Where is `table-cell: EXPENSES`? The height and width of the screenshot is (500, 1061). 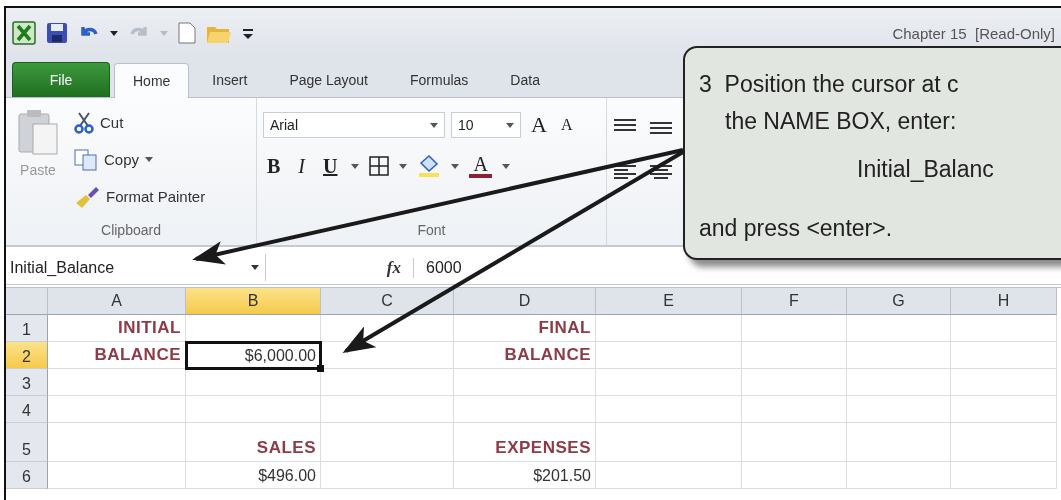 table-cell: EXPENSES is located at coordinates (525, 442).